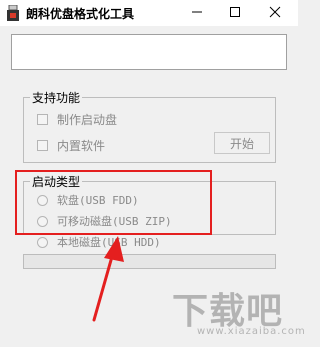 This screenshot has height=347, width=320. I want to click on builtin-software-checkbox, so click(42, 145).